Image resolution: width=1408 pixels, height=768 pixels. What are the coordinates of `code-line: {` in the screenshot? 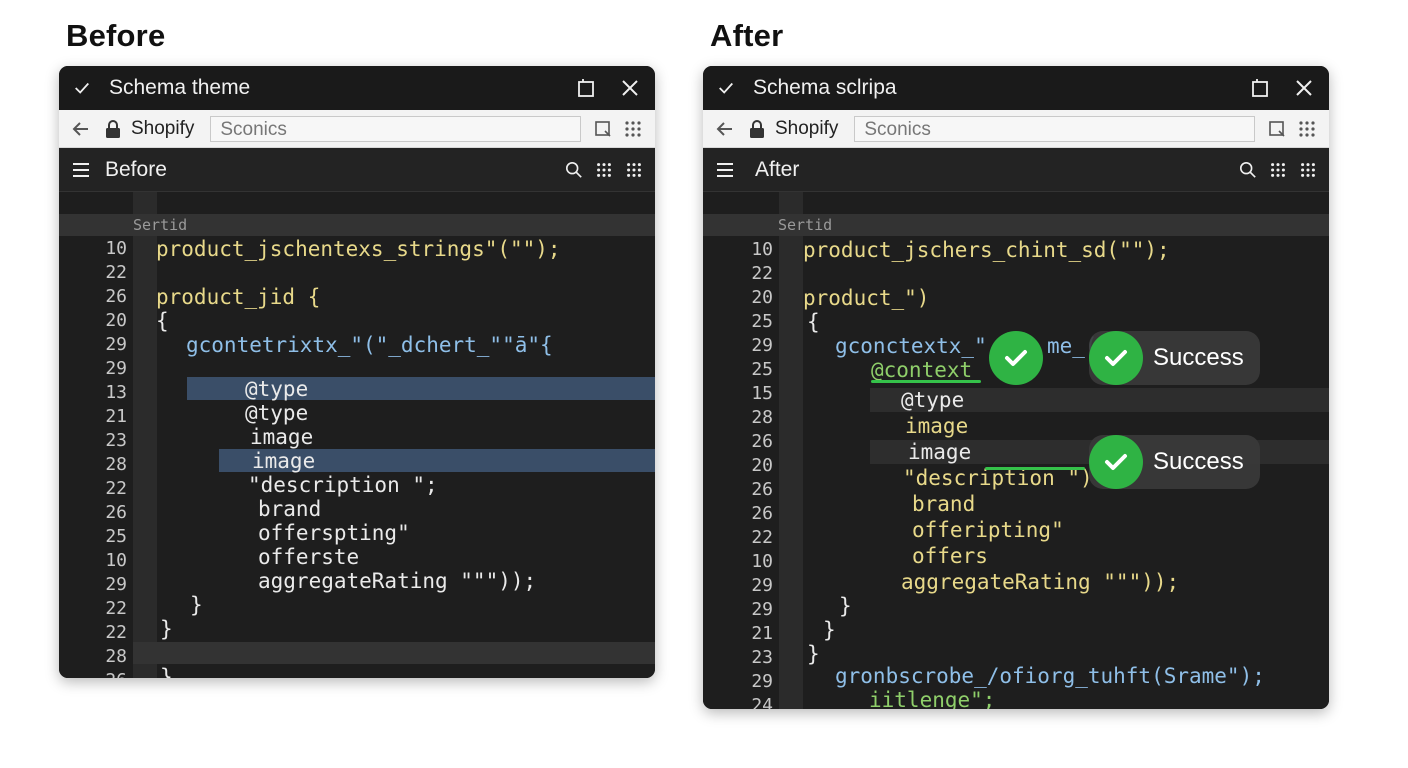 It's located at (162, 321).